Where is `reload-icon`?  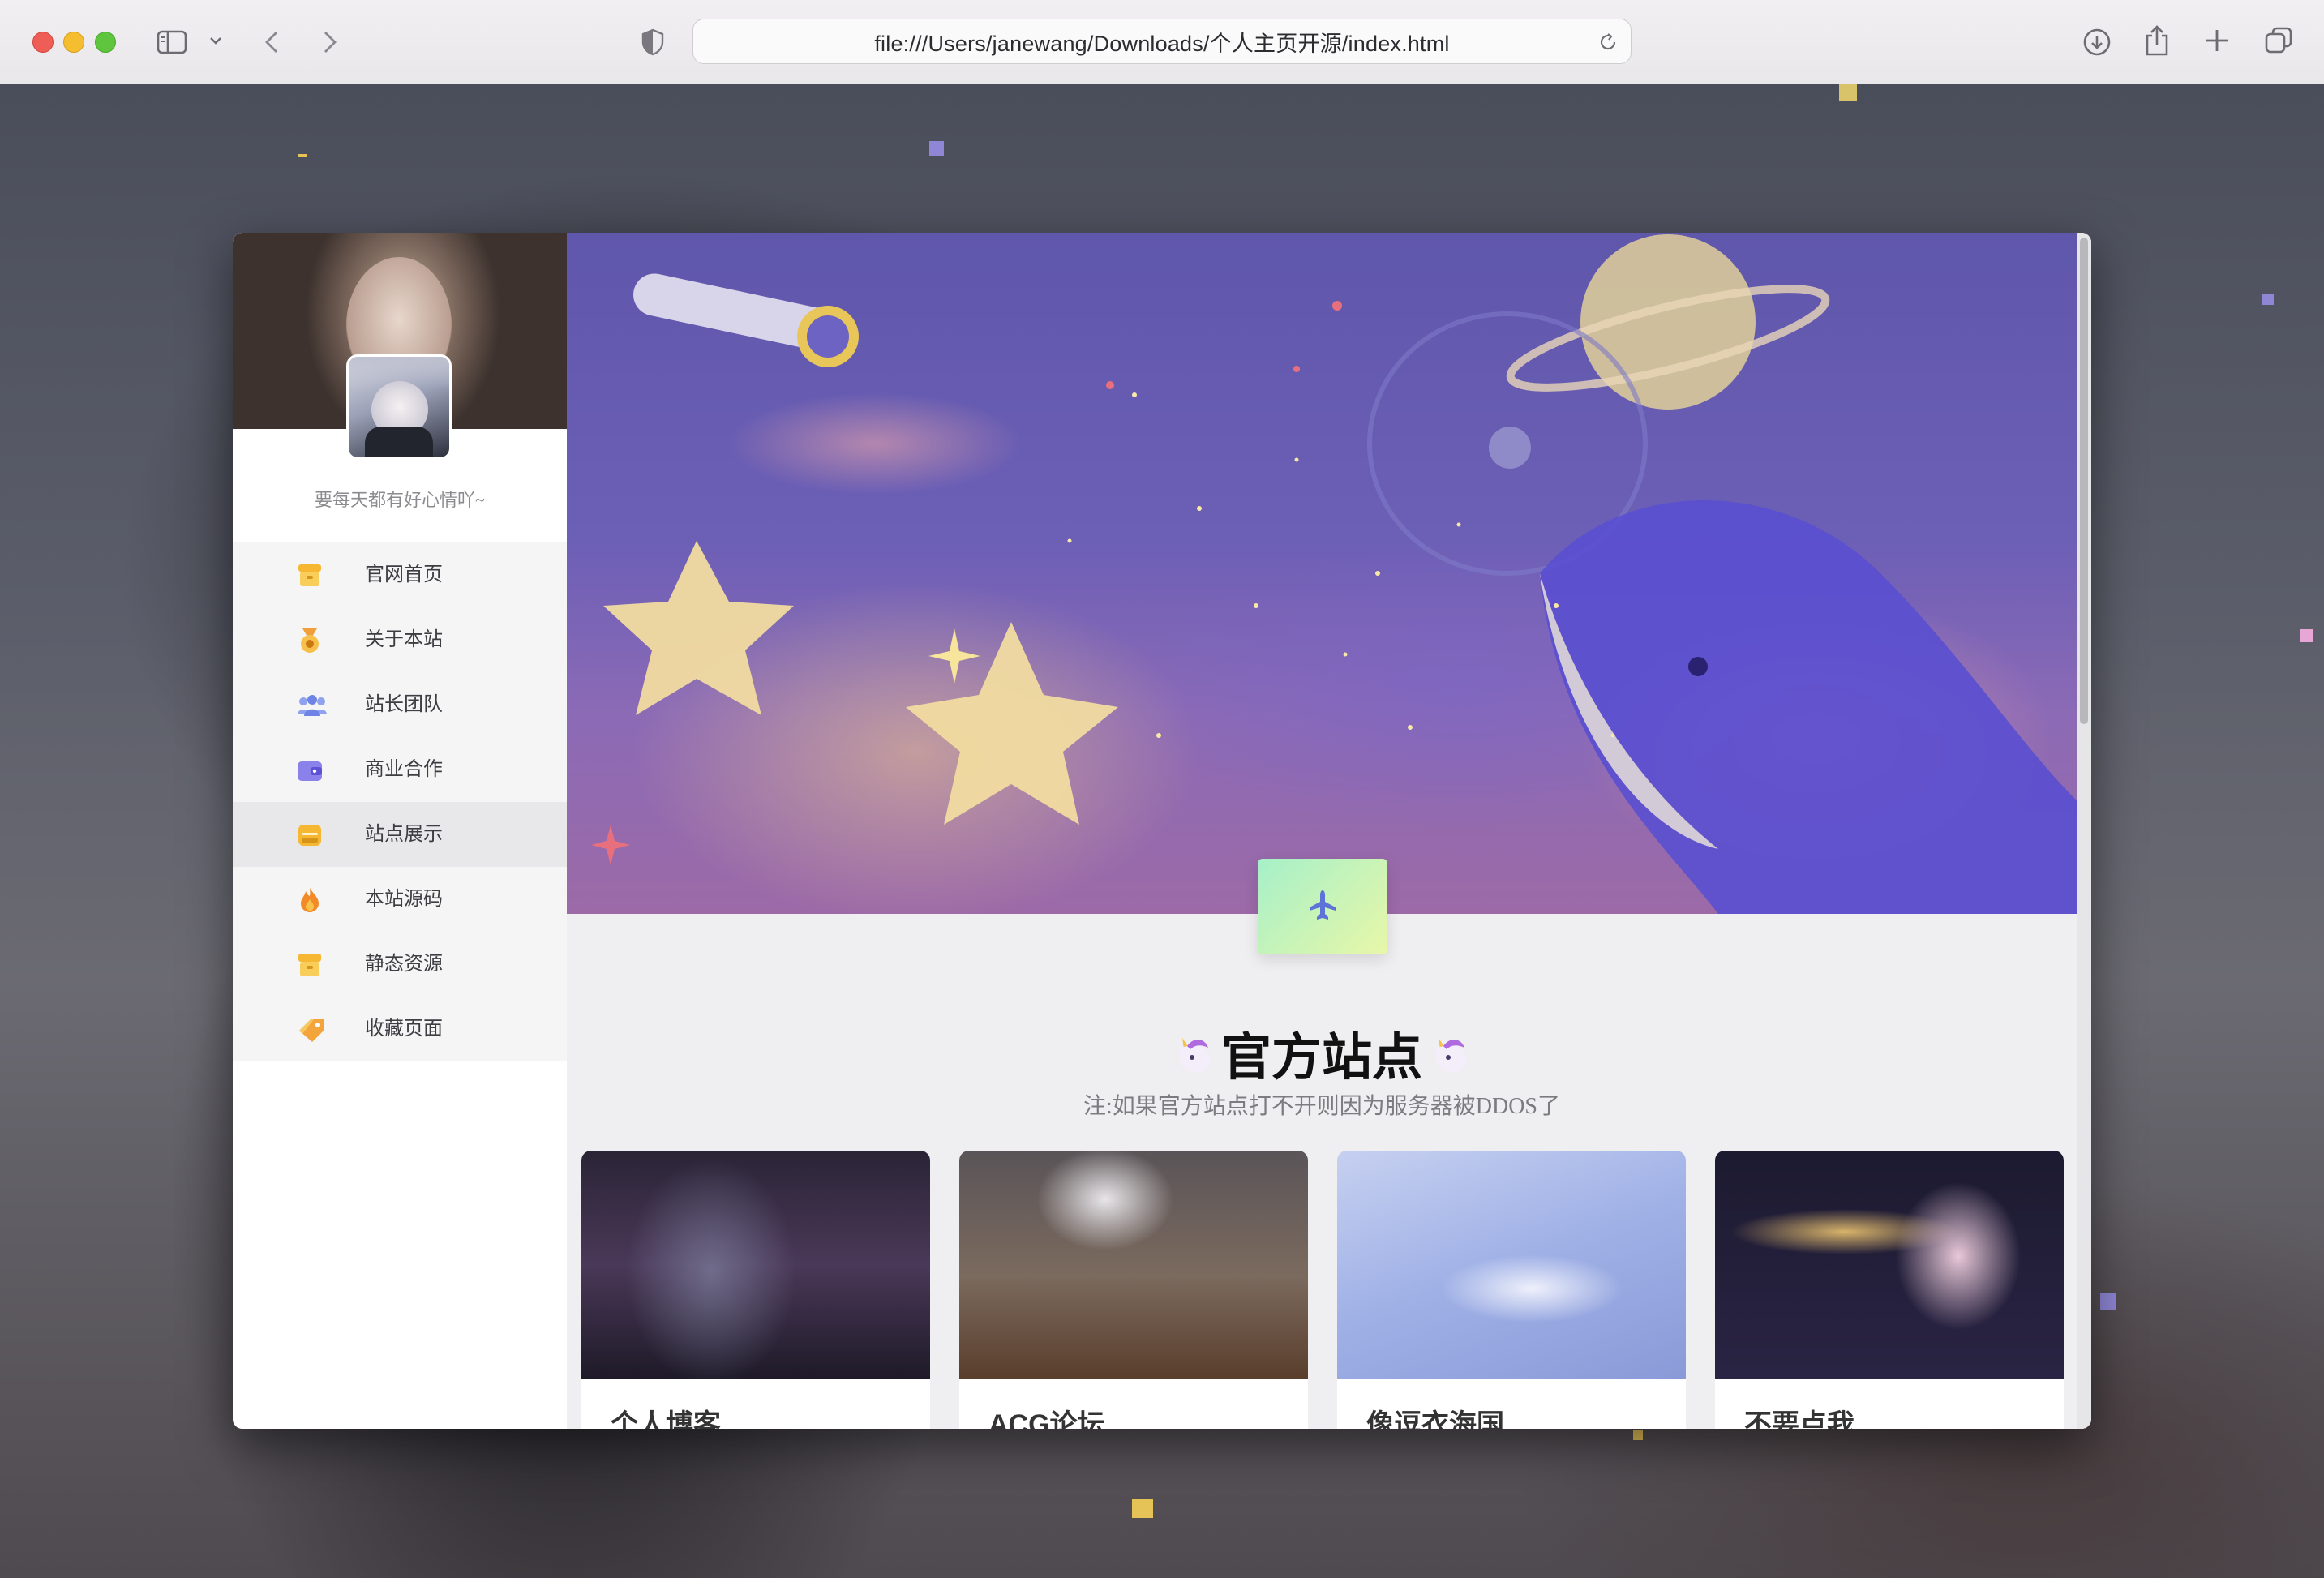
reload-icon is located at coordinates (1608, 42).